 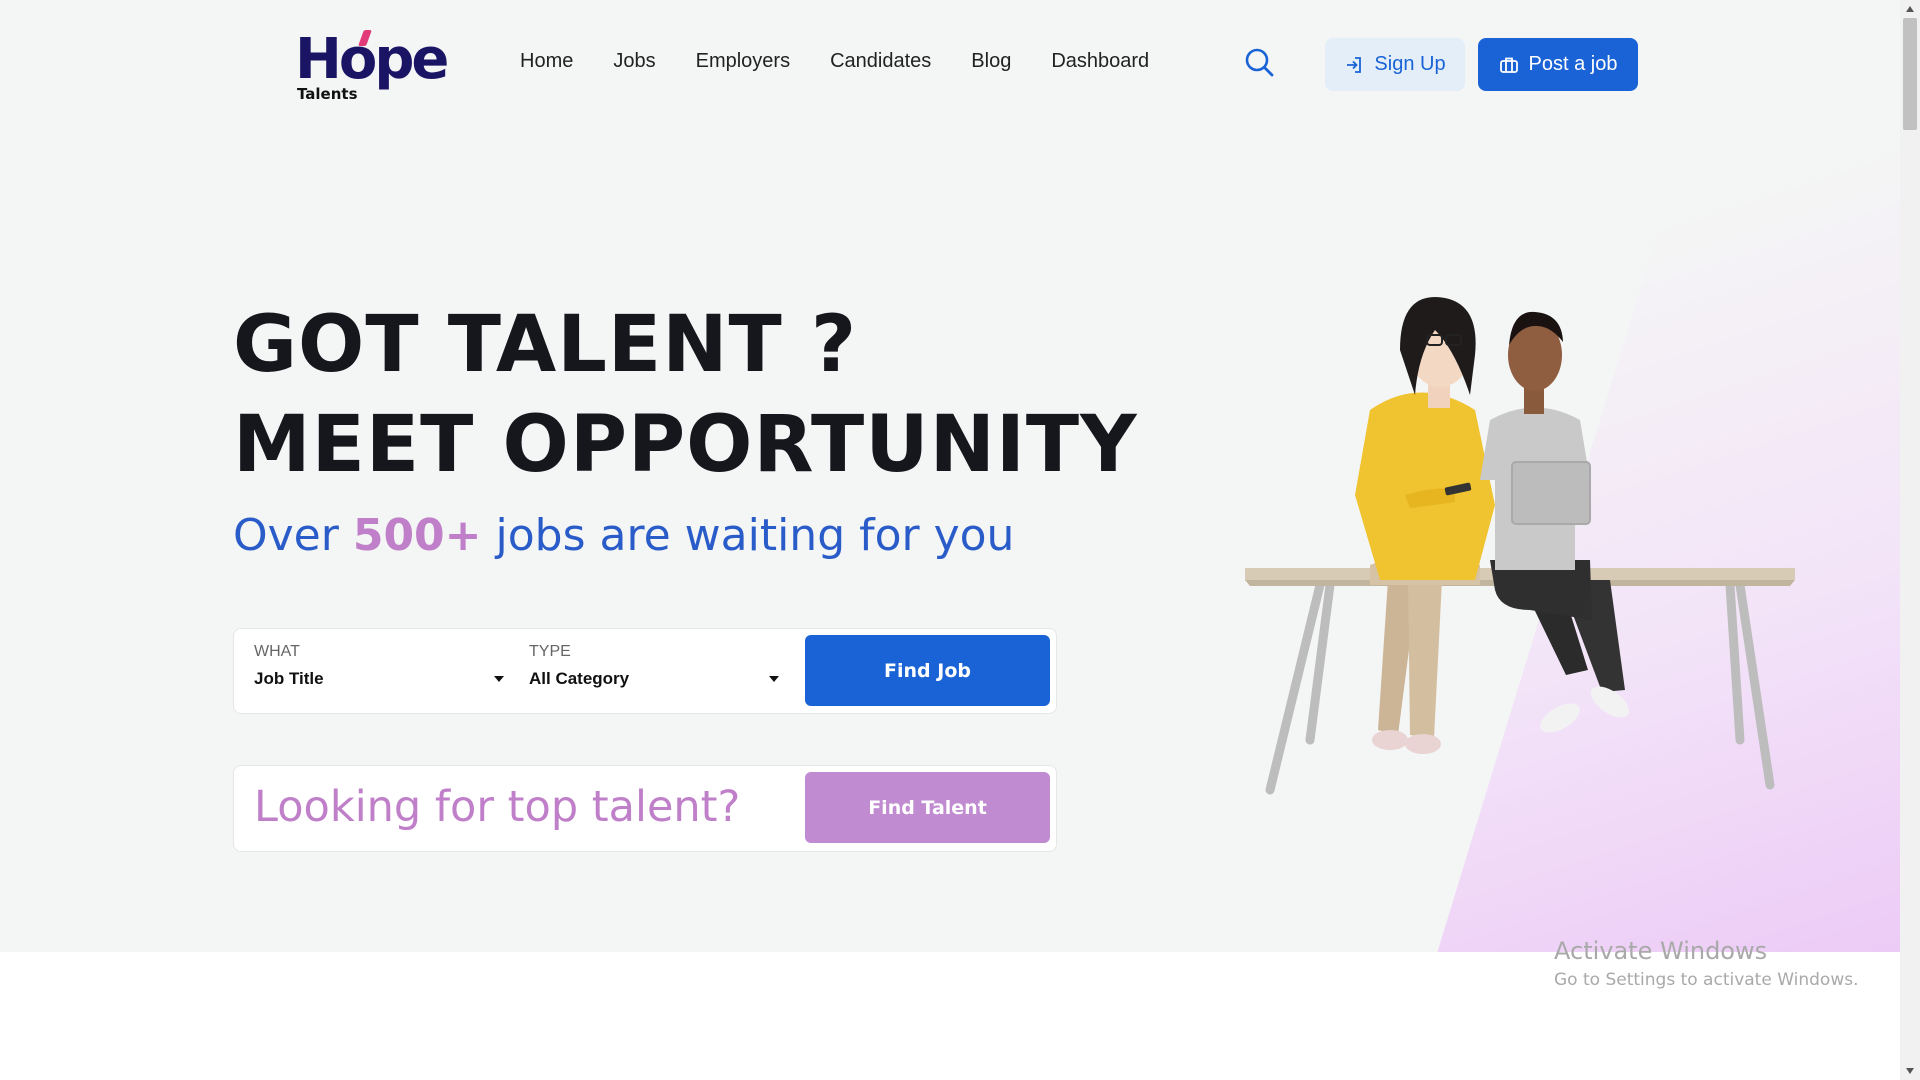 What do you see at coordinates (1410, 64) in the screenshot?
I see `sign-up-label: Sign Up` at bounding box center [1410, 64].